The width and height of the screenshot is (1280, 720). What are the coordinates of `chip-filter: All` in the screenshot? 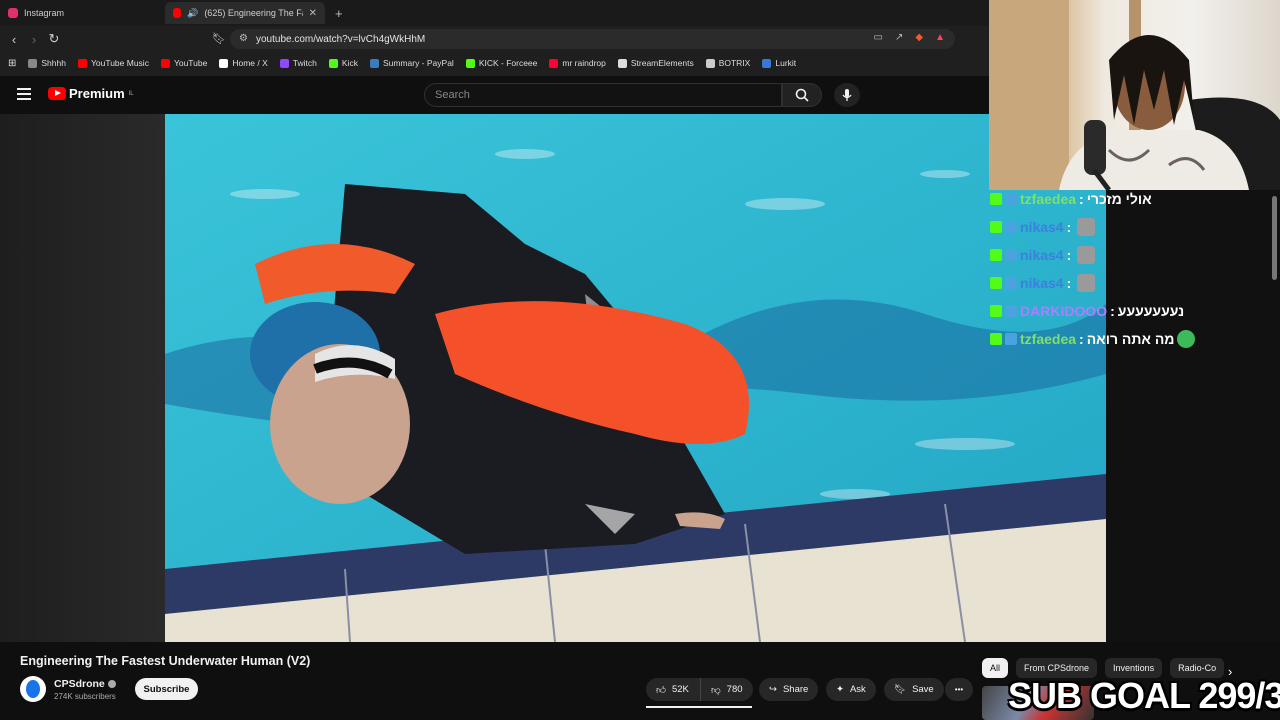 It's located at (995, 668).